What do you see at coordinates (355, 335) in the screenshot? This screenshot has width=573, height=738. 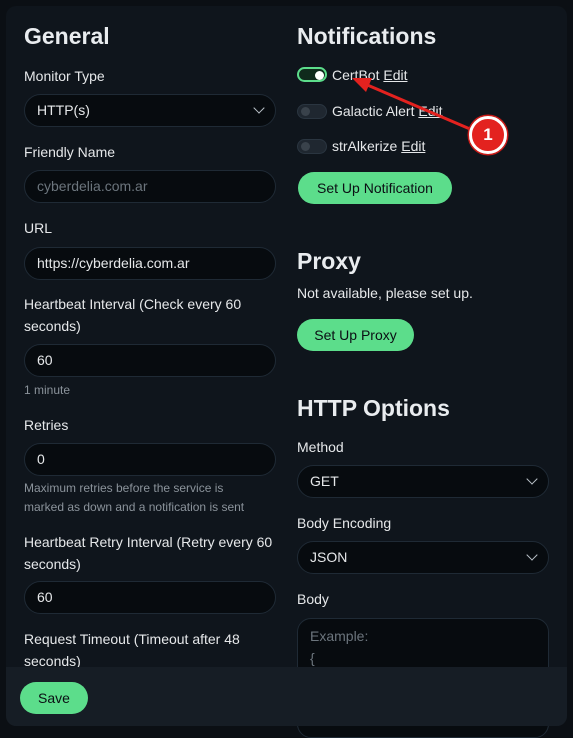 I see `setup-proxy-button: Set Up Proxy` at bounding box center [355, 335].